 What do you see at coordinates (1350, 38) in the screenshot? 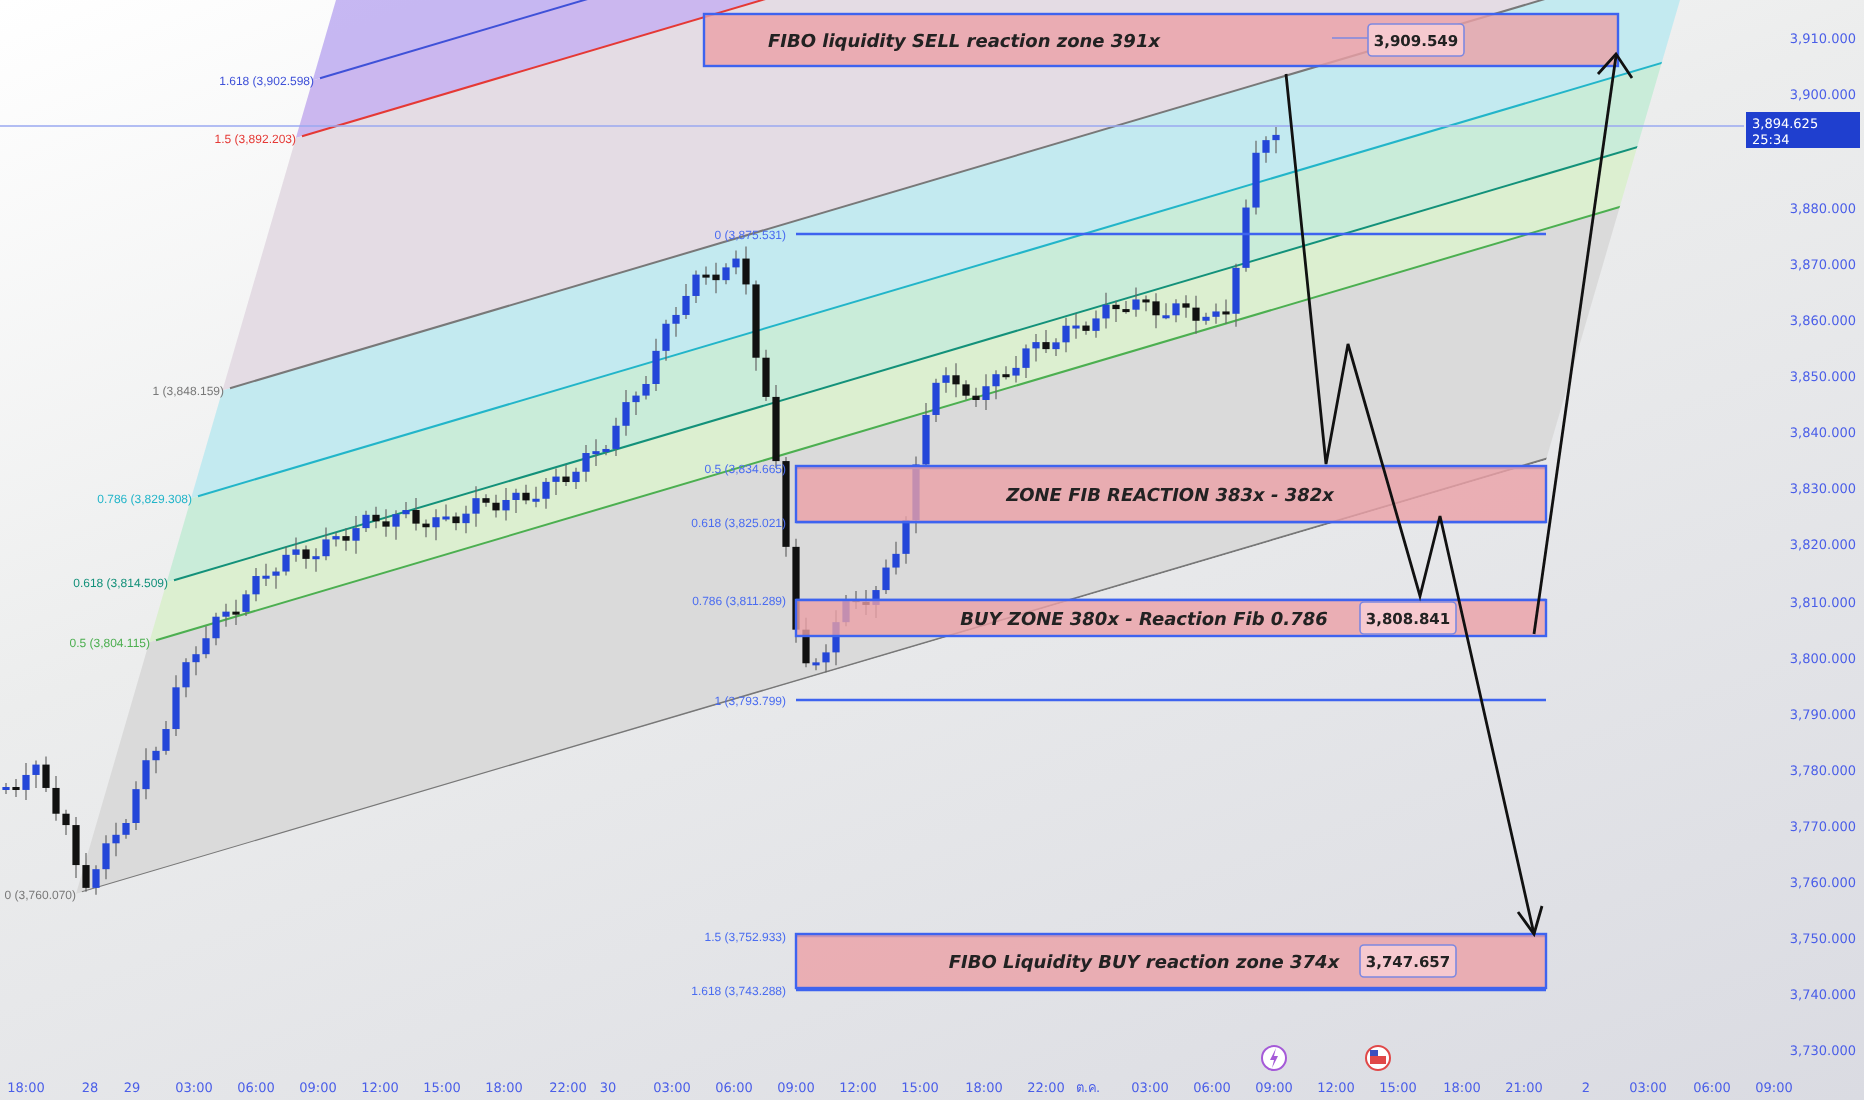
I see `leader-line` at bounding box center [1350, 38].